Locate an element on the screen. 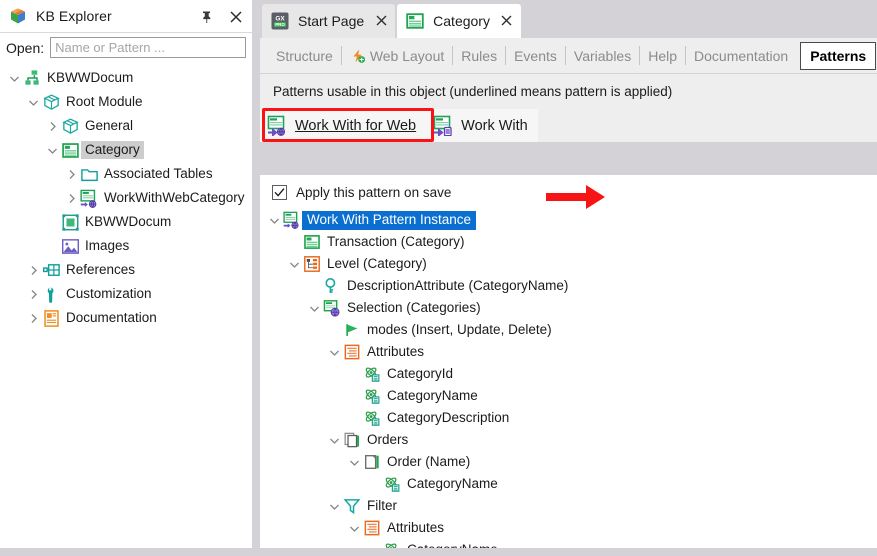 This screenshot has width=877, height=556. tab-label: Rules is located at coordinates (479, 55).